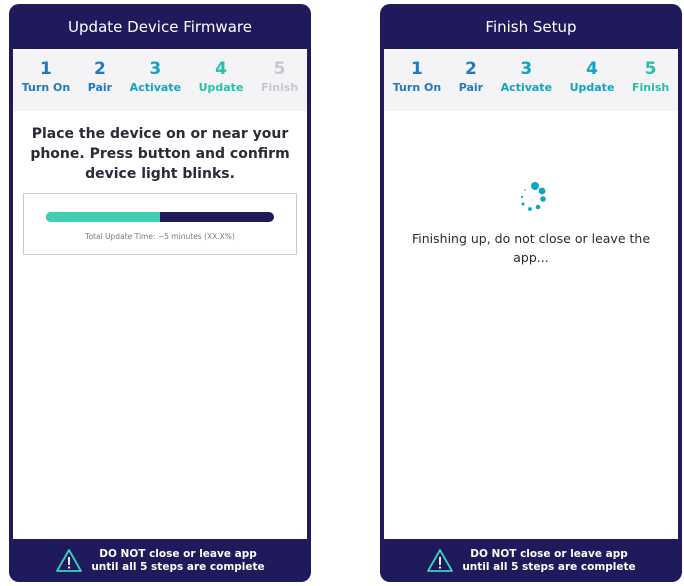 The width and height of the screenshot is (684, 586). What do you see at coordinates (160, 224) in the screenshot?
I see `update-progress-card: Total Update Time: ~5 minutes (XX.X%)` at bounding box center [160, 224].